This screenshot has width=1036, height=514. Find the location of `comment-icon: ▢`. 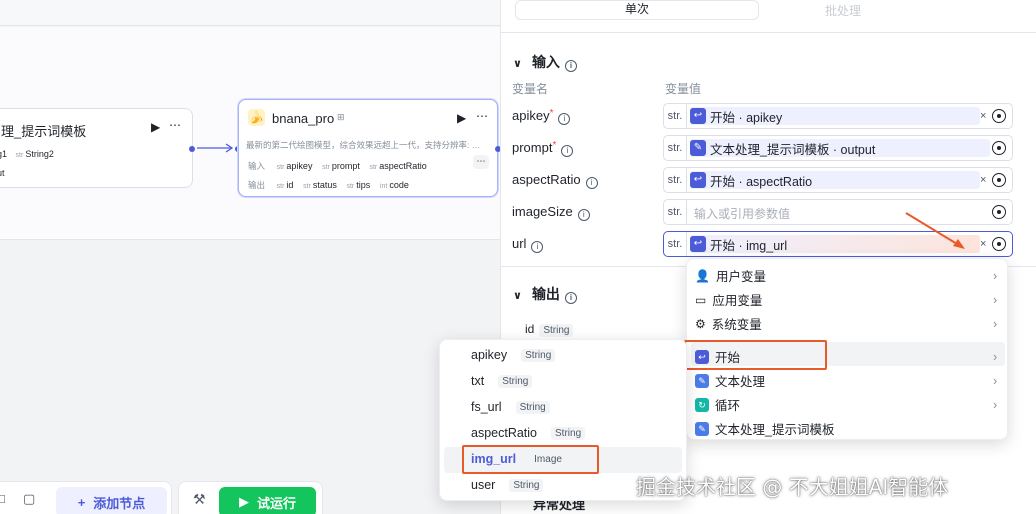

comment-icon: ▢ is located at coordinates (29, 499).